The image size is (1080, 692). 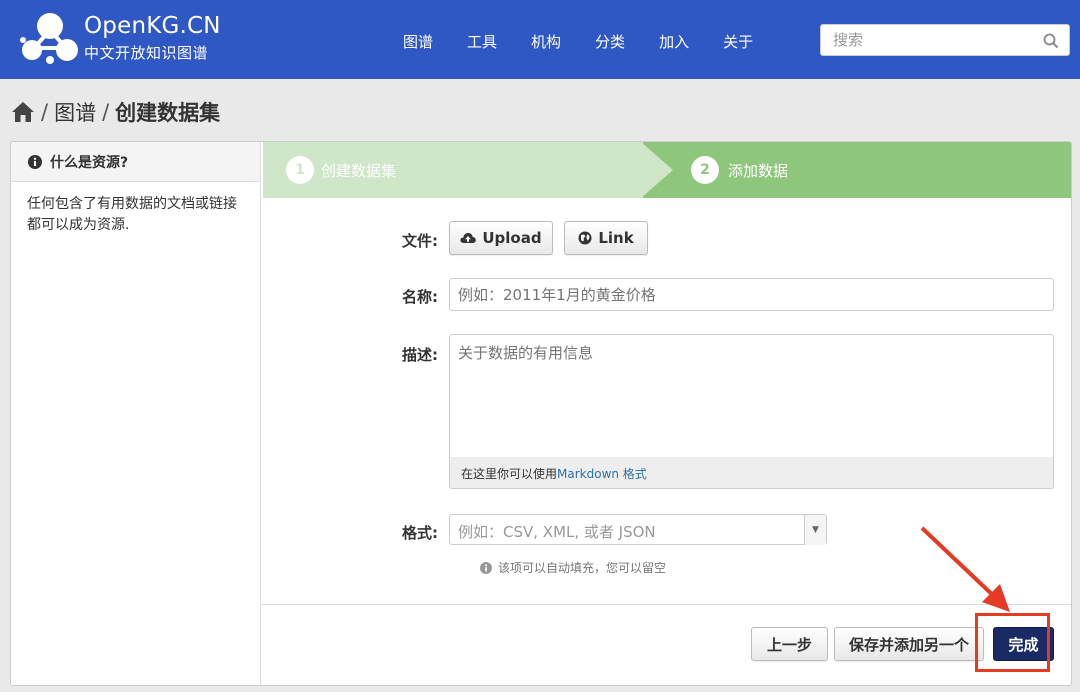 I want to click on upload-button-label: Upload, so click(x=512, y=238).